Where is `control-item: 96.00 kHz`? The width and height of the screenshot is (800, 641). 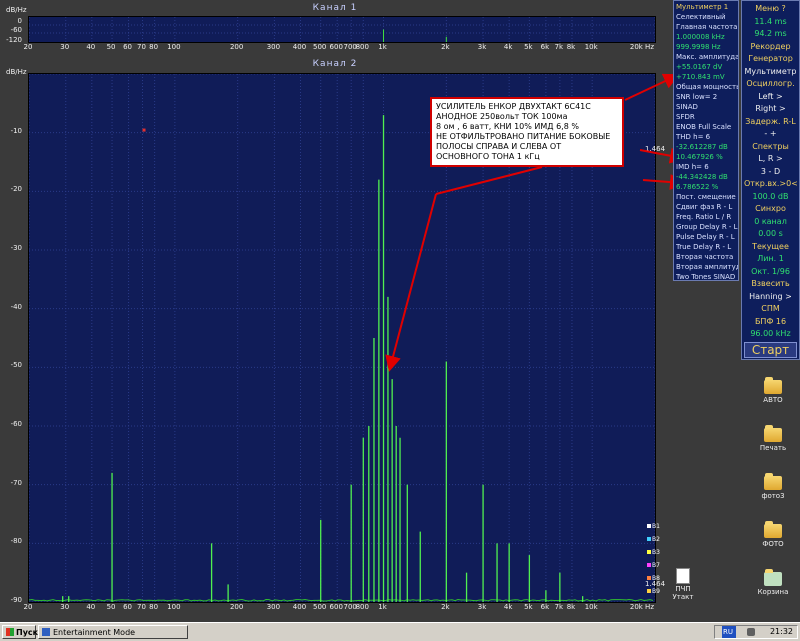 control-item: 96.00 kHz is located at coordinates (770, 334).